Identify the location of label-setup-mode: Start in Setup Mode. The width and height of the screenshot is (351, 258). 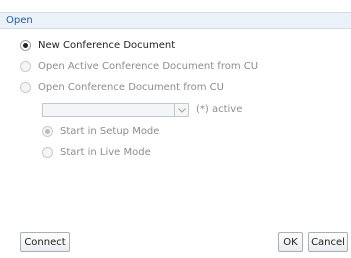
(110, 131).